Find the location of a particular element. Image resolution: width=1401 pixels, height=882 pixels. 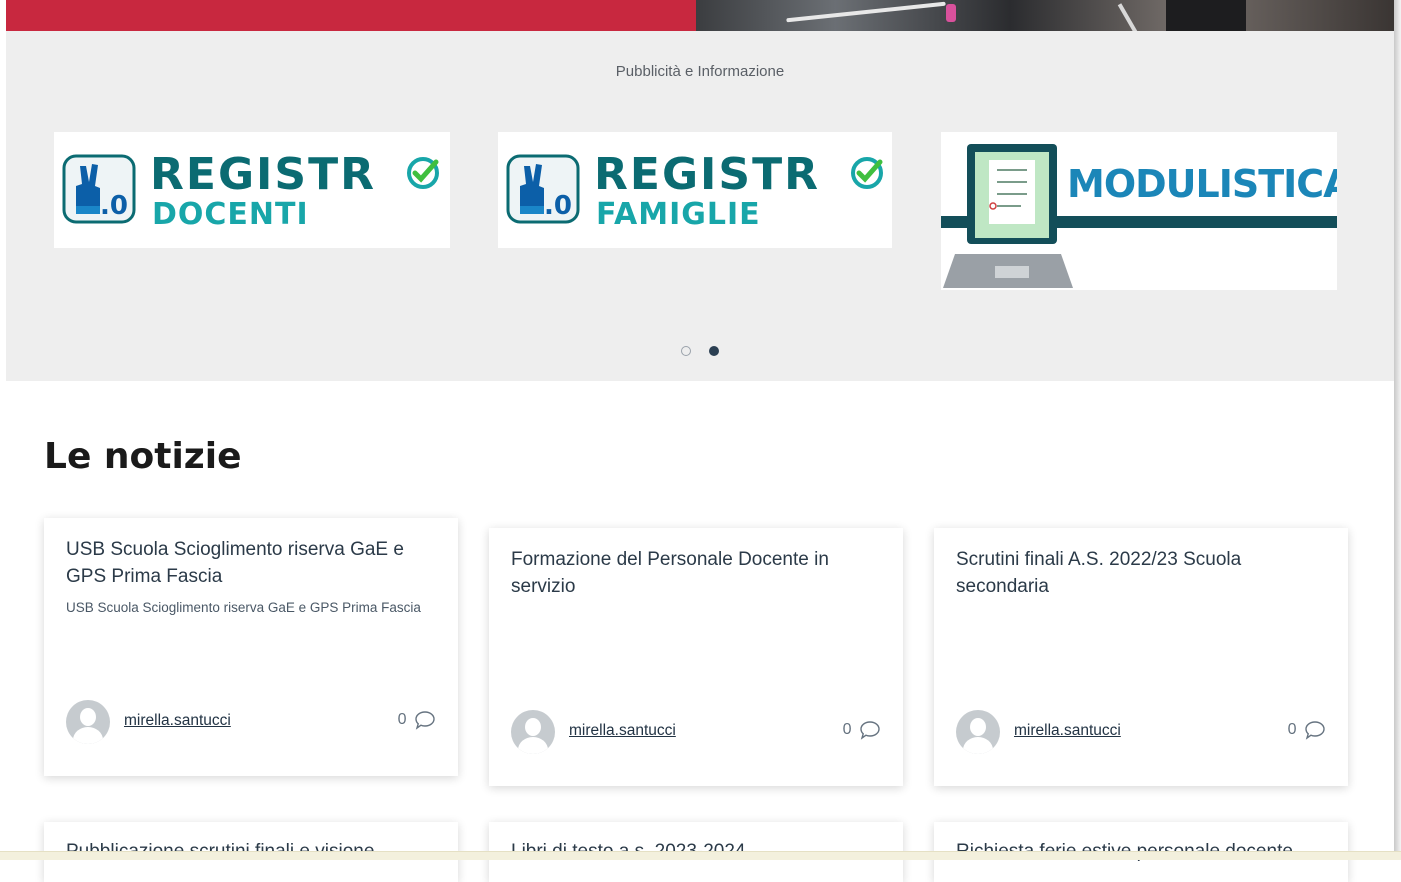

carousel-dots is located at coordinates (700, 350).